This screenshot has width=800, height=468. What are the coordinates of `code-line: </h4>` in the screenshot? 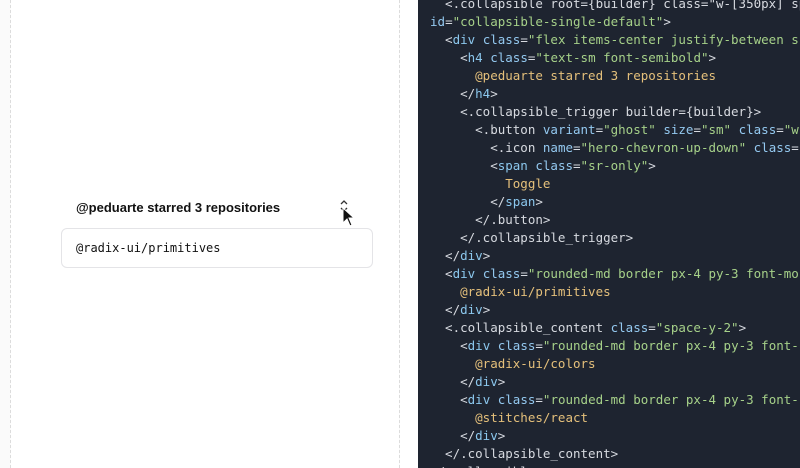 It's located at (464, 94).